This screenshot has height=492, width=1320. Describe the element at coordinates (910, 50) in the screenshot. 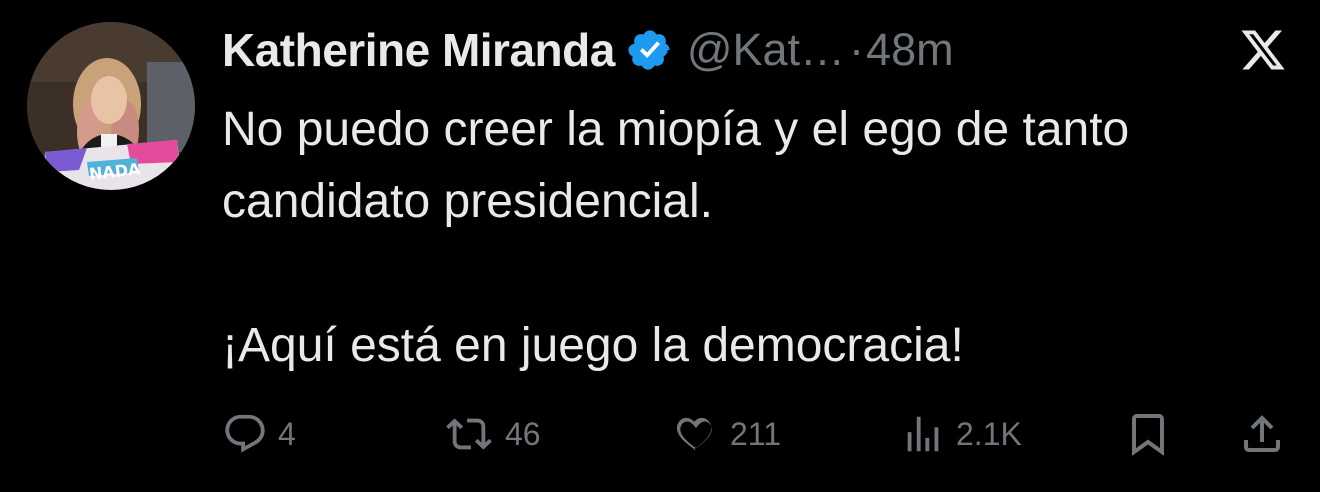

I see `tweet-timestamp: 48m` at that location.